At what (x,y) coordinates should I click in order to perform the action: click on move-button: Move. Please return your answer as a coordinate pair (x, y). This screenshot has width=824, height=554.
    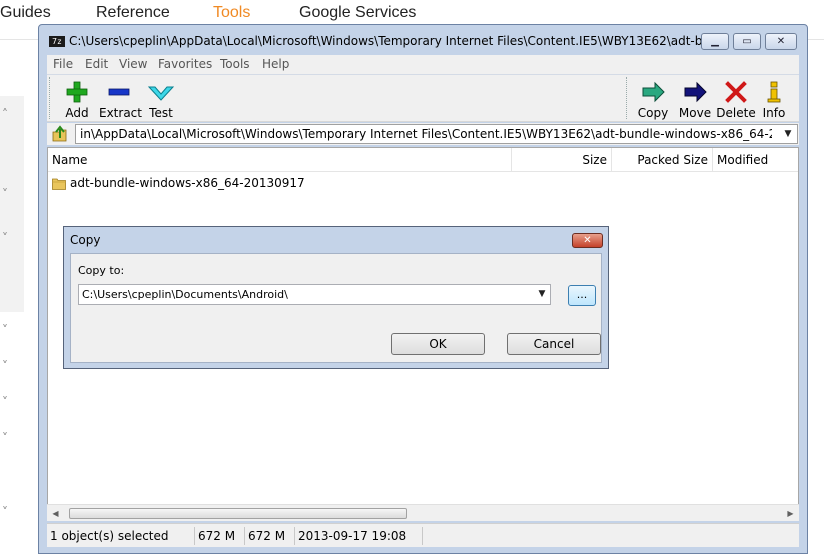
    Looking at the image, I should click on (695, 98).